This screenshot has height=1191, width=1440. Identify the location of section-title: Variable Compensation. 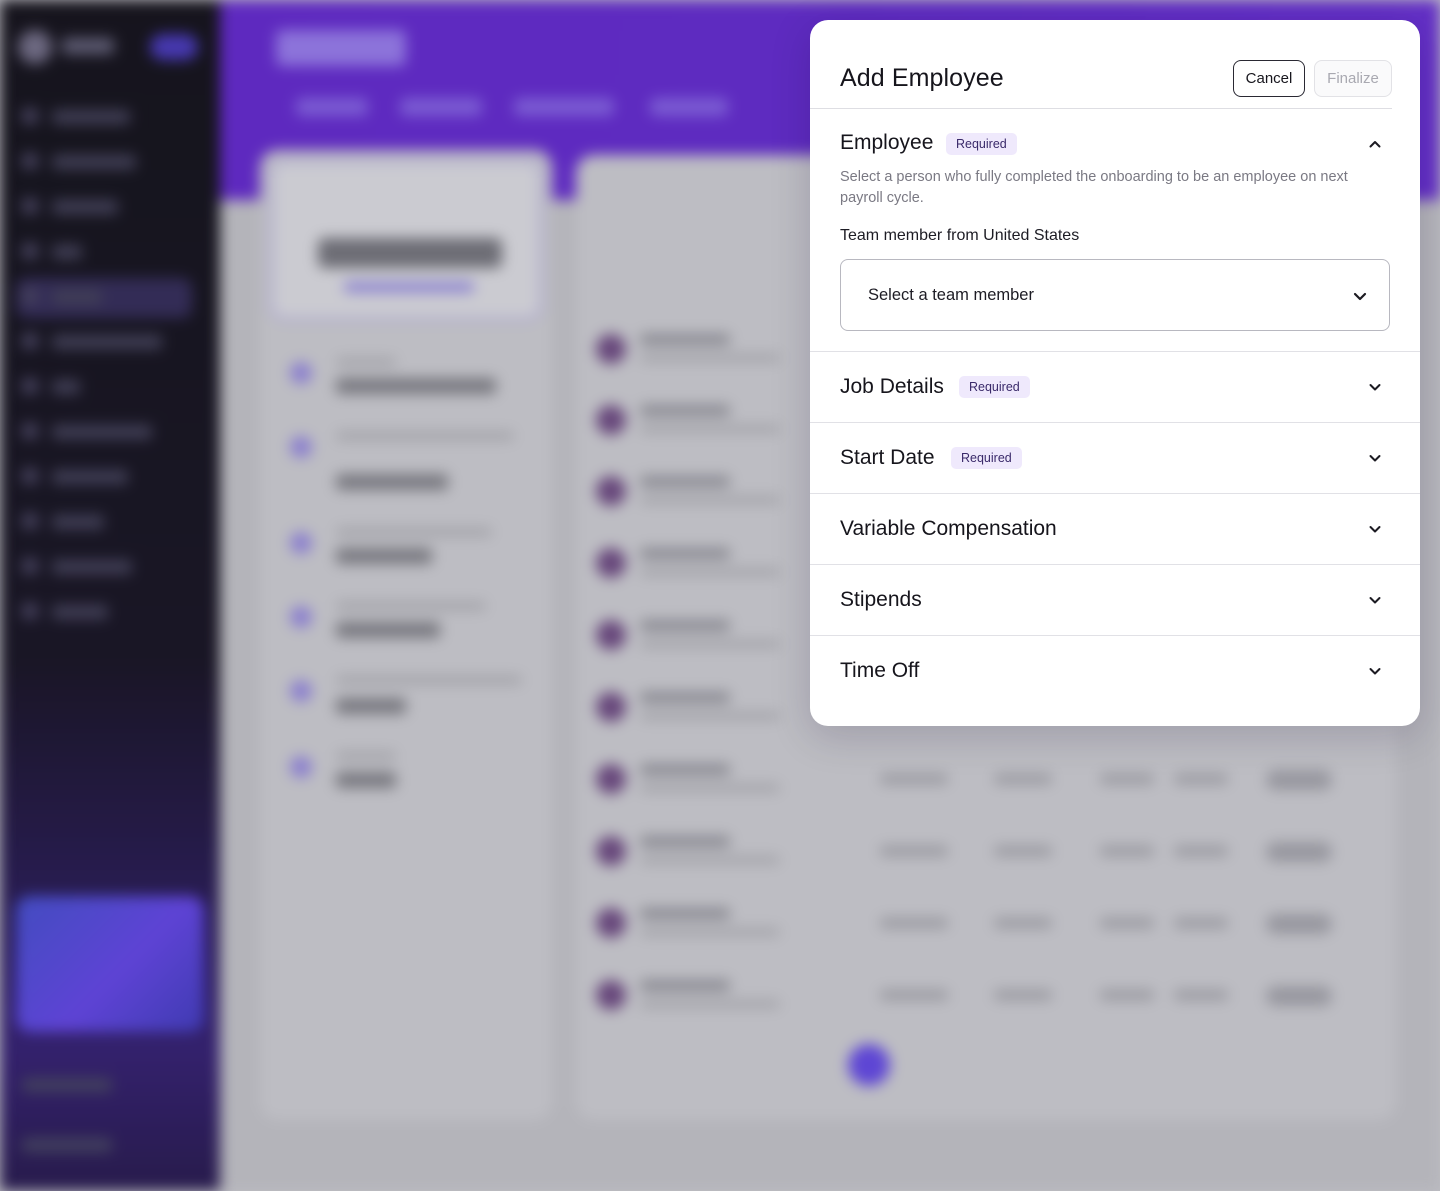
(948, 528).